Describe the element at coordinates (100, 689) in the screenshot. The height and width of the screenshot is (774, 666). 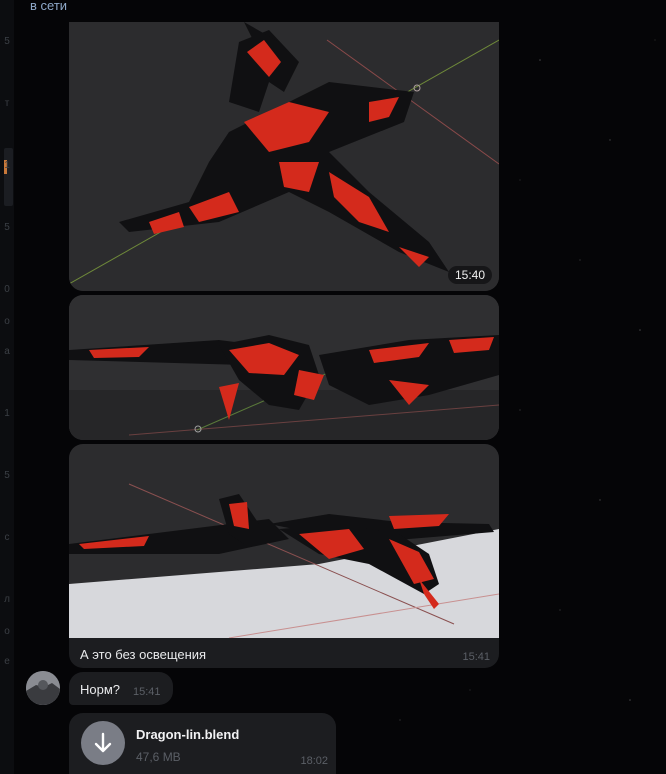
I see `message-text: Норм?` at that location.